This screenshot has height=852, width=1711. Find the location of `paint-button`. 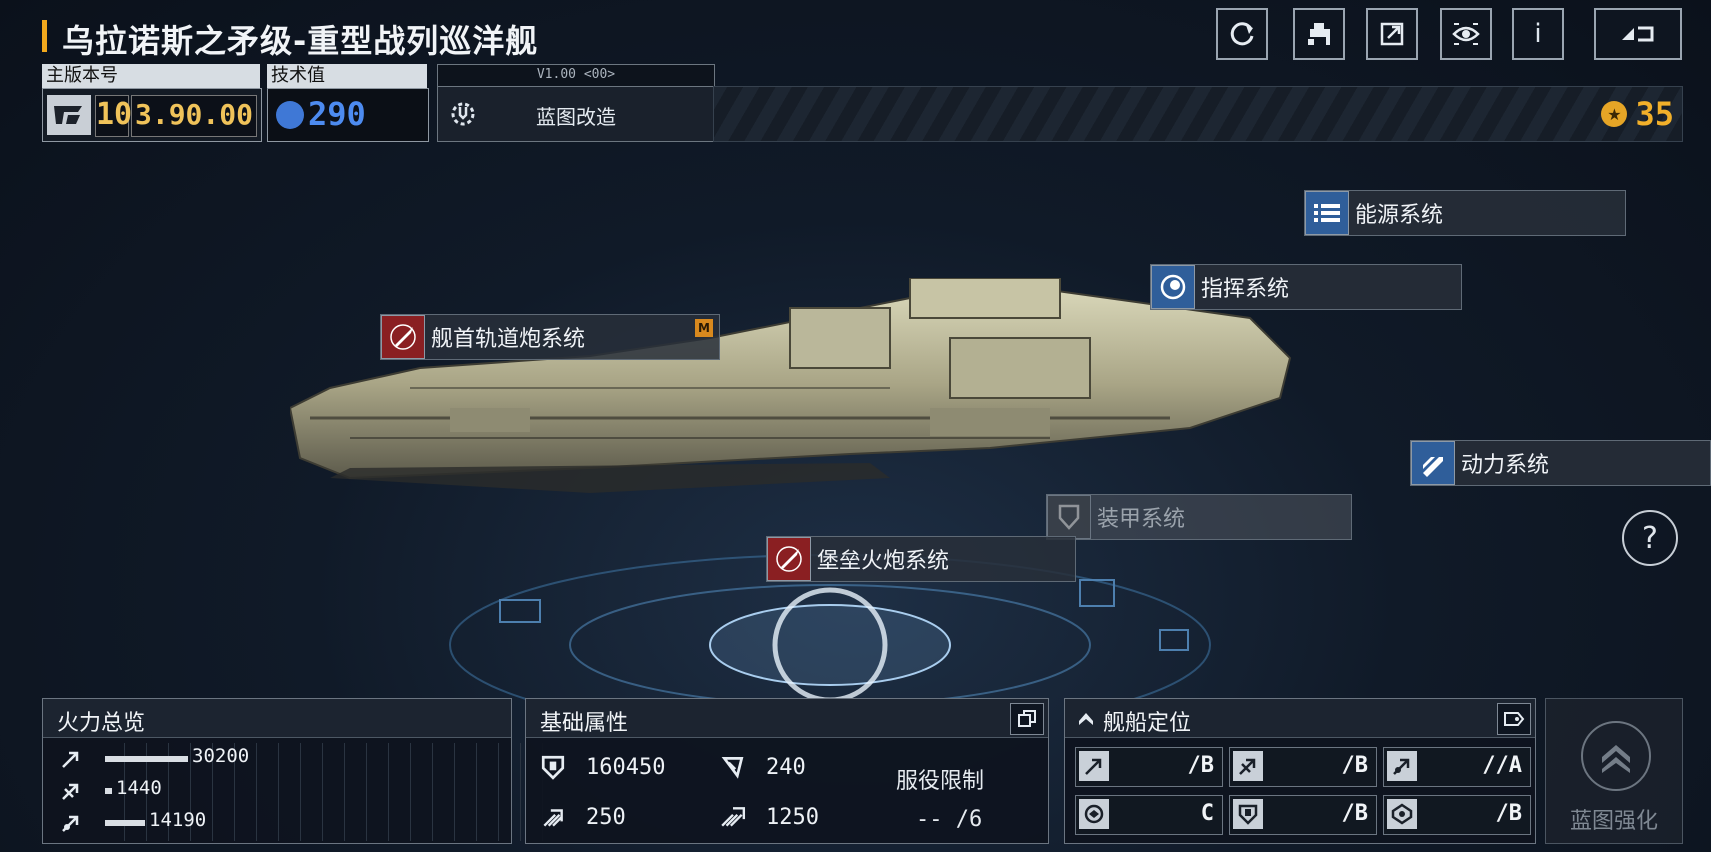

paint-button is located at coordinates (1319, 34).